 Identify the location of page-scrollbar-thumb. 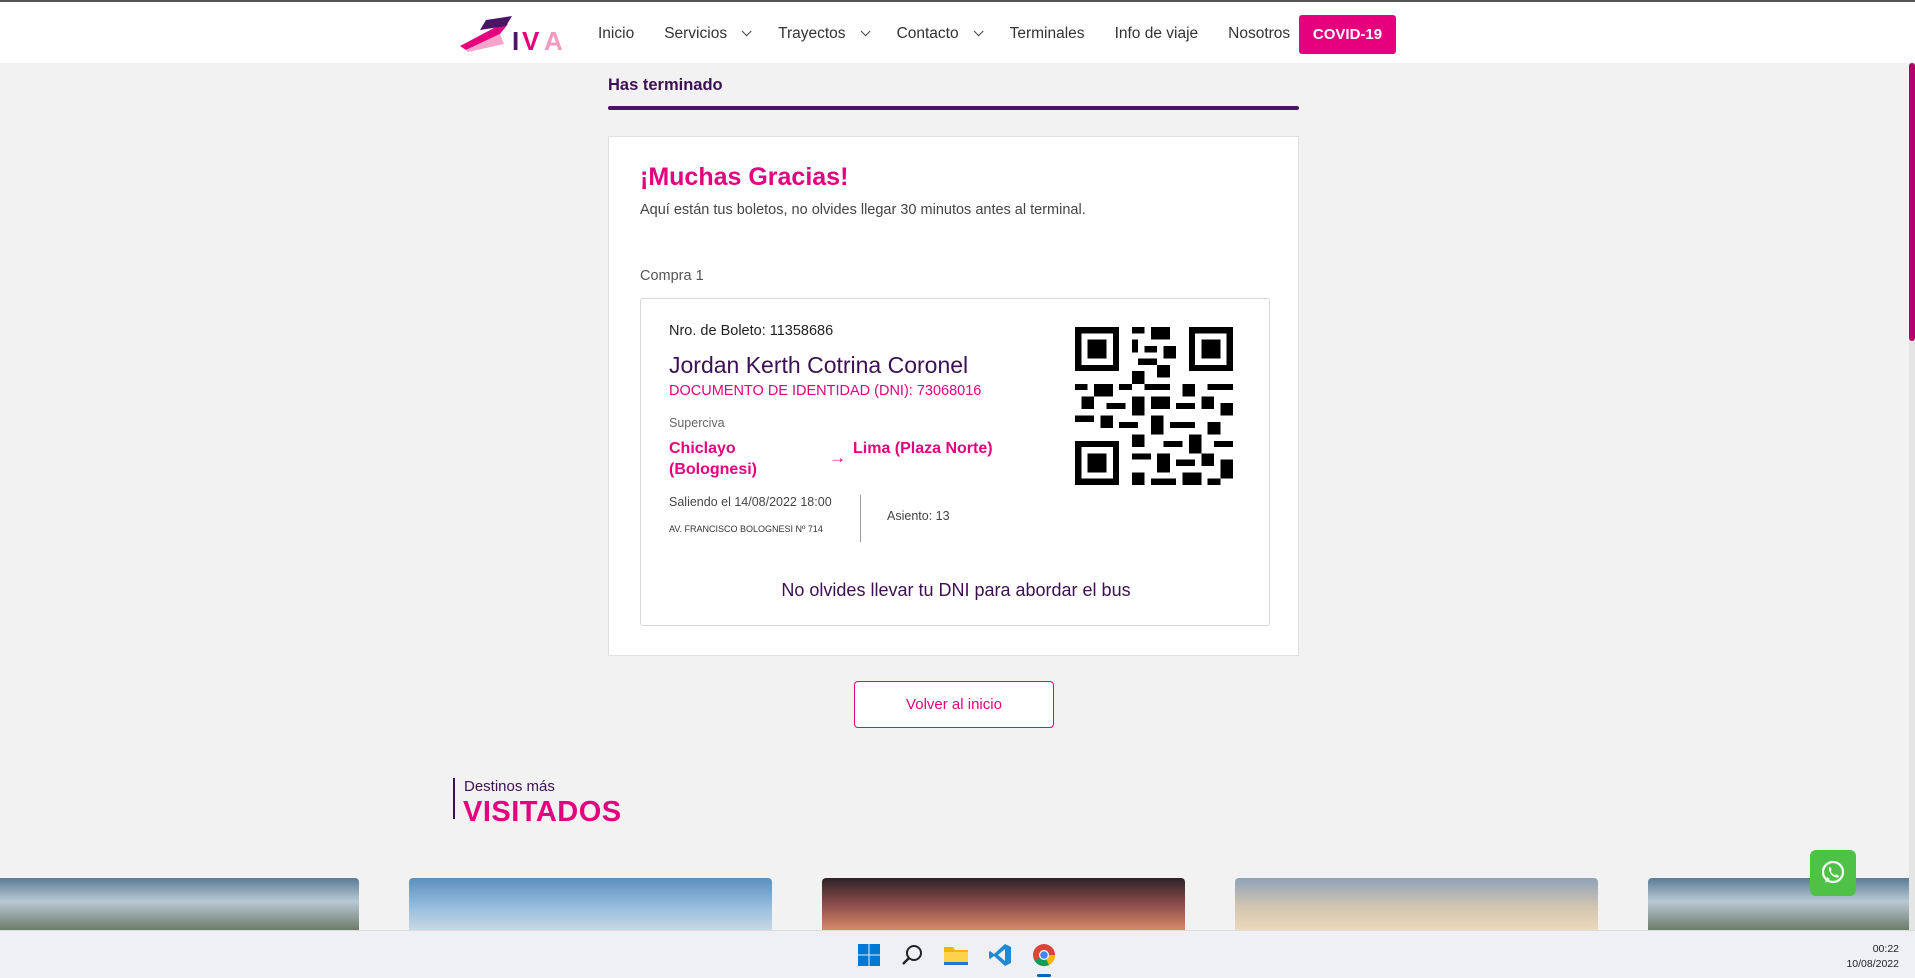
(1912, 202).